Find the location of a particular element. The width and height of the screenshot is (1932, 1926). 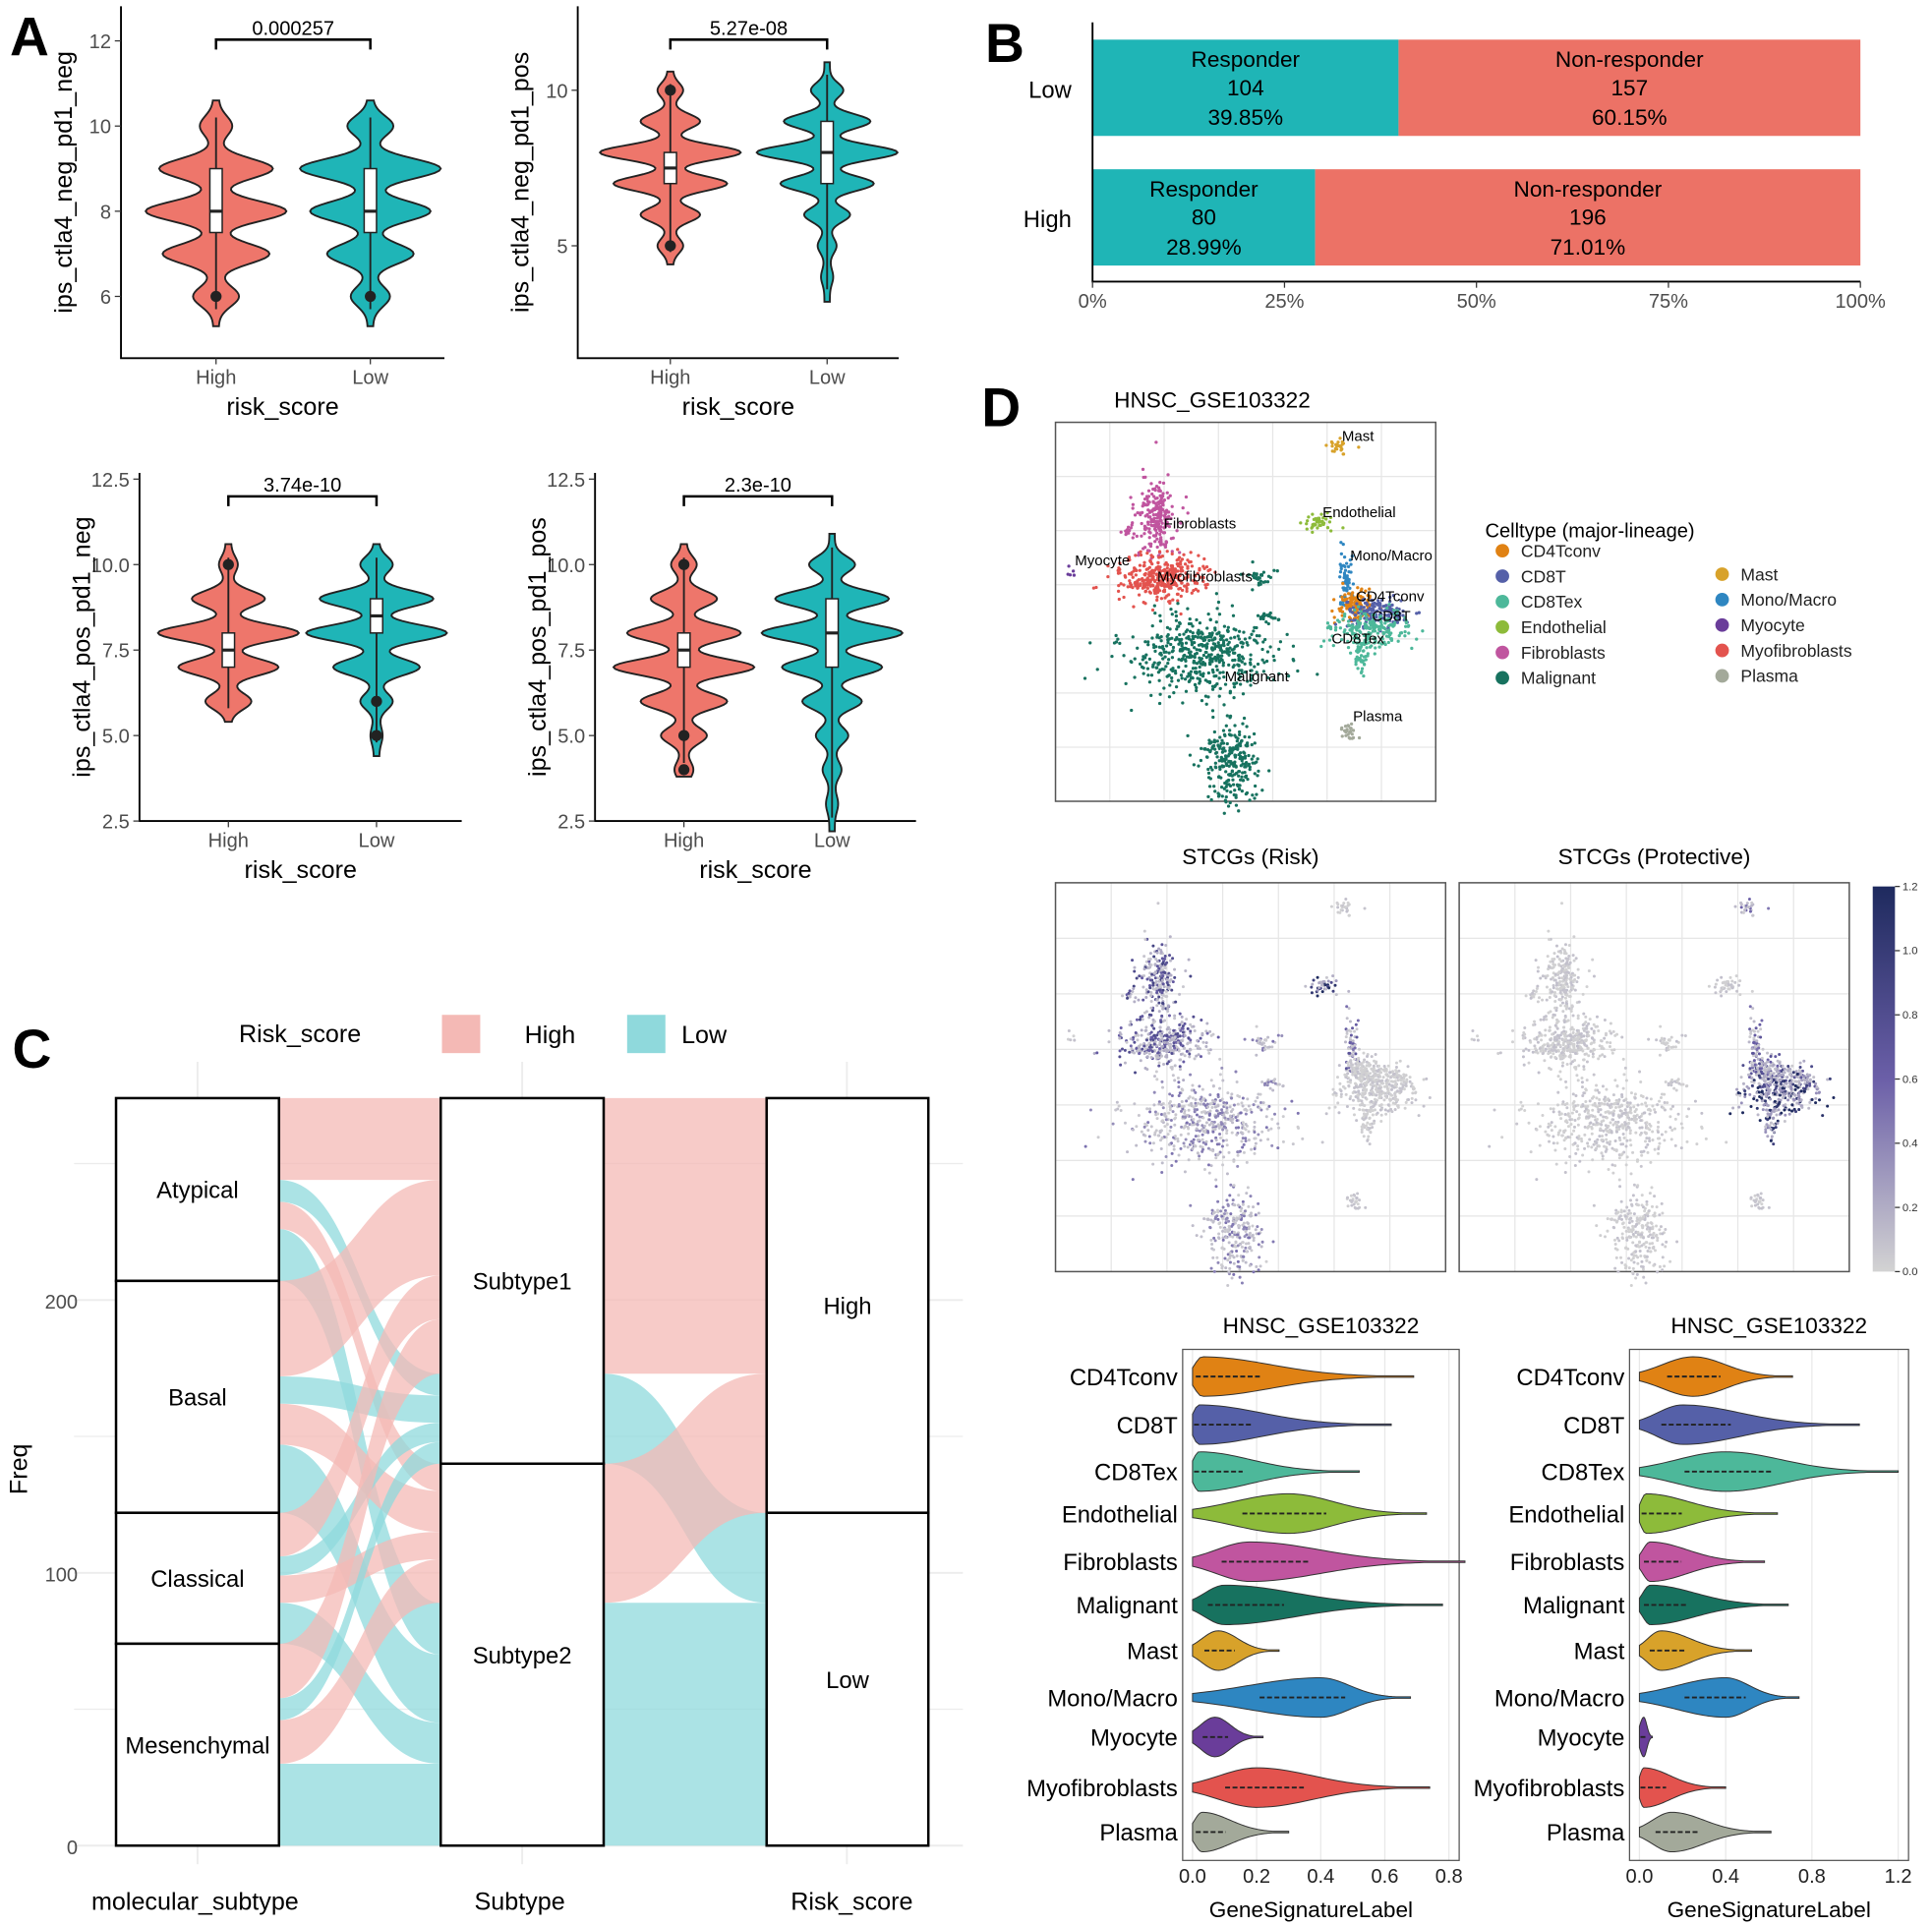

legend-entry: Low is located at coordinates (704, 1035).